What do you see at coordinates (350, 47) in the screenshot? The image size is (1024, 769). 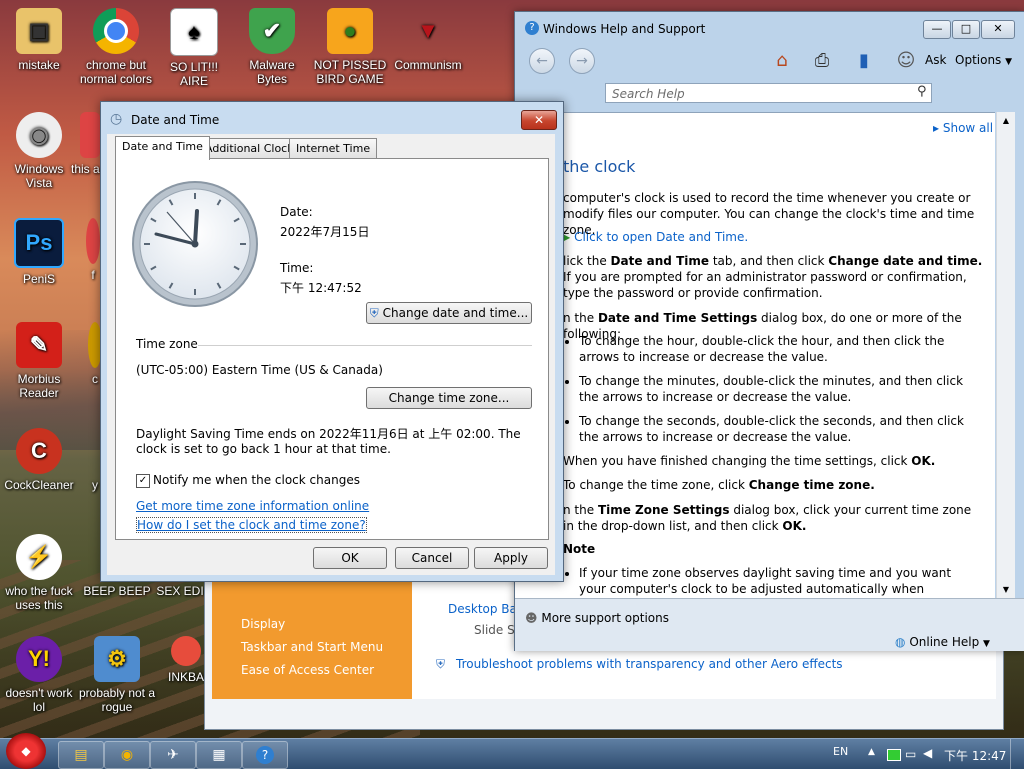 I see `desktop-icon-bird-game: ● NOT PISSED BIRD GAME` at bounding box center [350, 47].